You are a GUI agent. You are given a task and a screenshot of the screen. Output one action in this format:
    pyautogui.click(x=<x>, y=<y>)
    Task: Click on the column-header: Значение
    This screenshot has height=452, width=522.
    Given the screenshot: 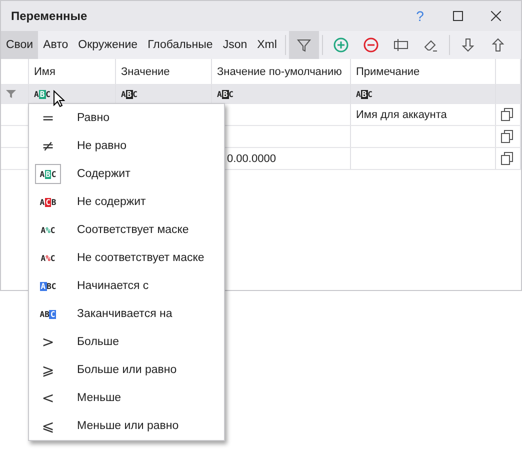 What is the action you would take?
    pyautogui.click(x=164, y=71)
    